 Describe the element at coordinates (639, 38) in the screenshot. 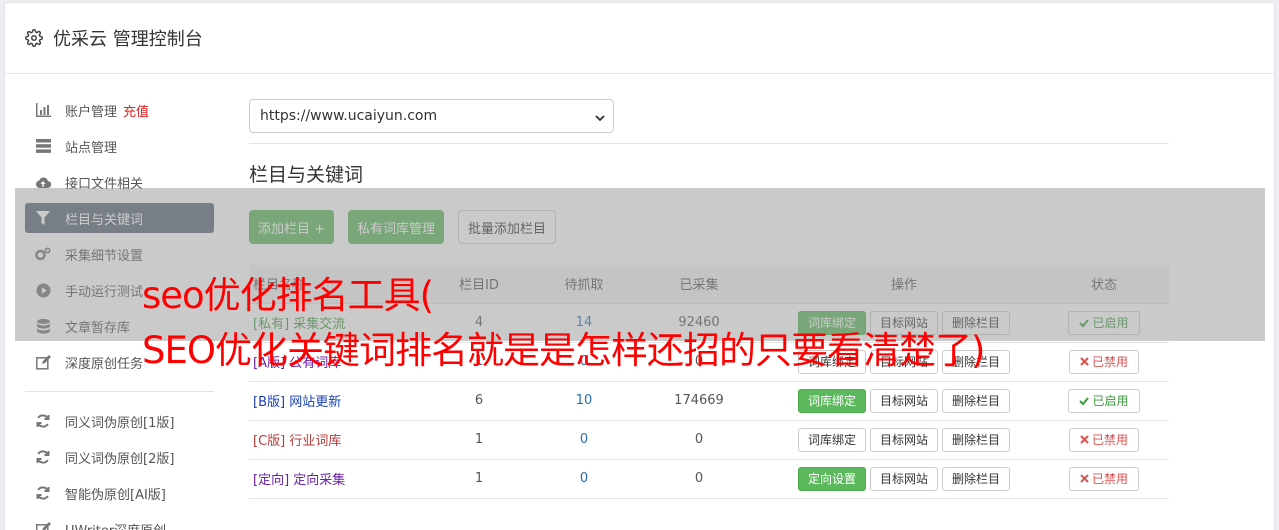

I see `page-header: 优采云 管理控制台` at that location.